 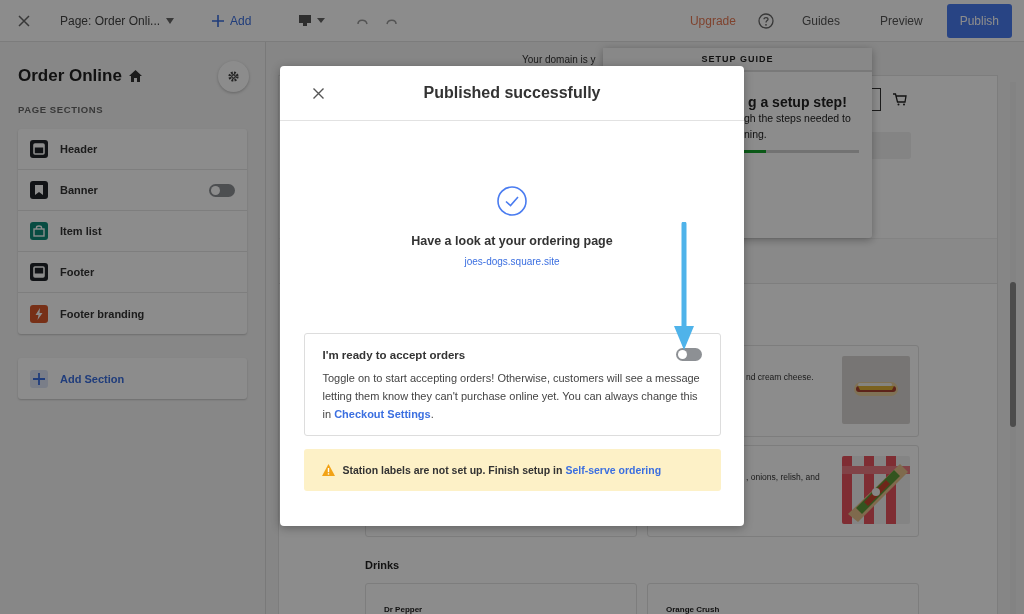 I want to click on section-label: Footer branding, so click(x=102, y=313).